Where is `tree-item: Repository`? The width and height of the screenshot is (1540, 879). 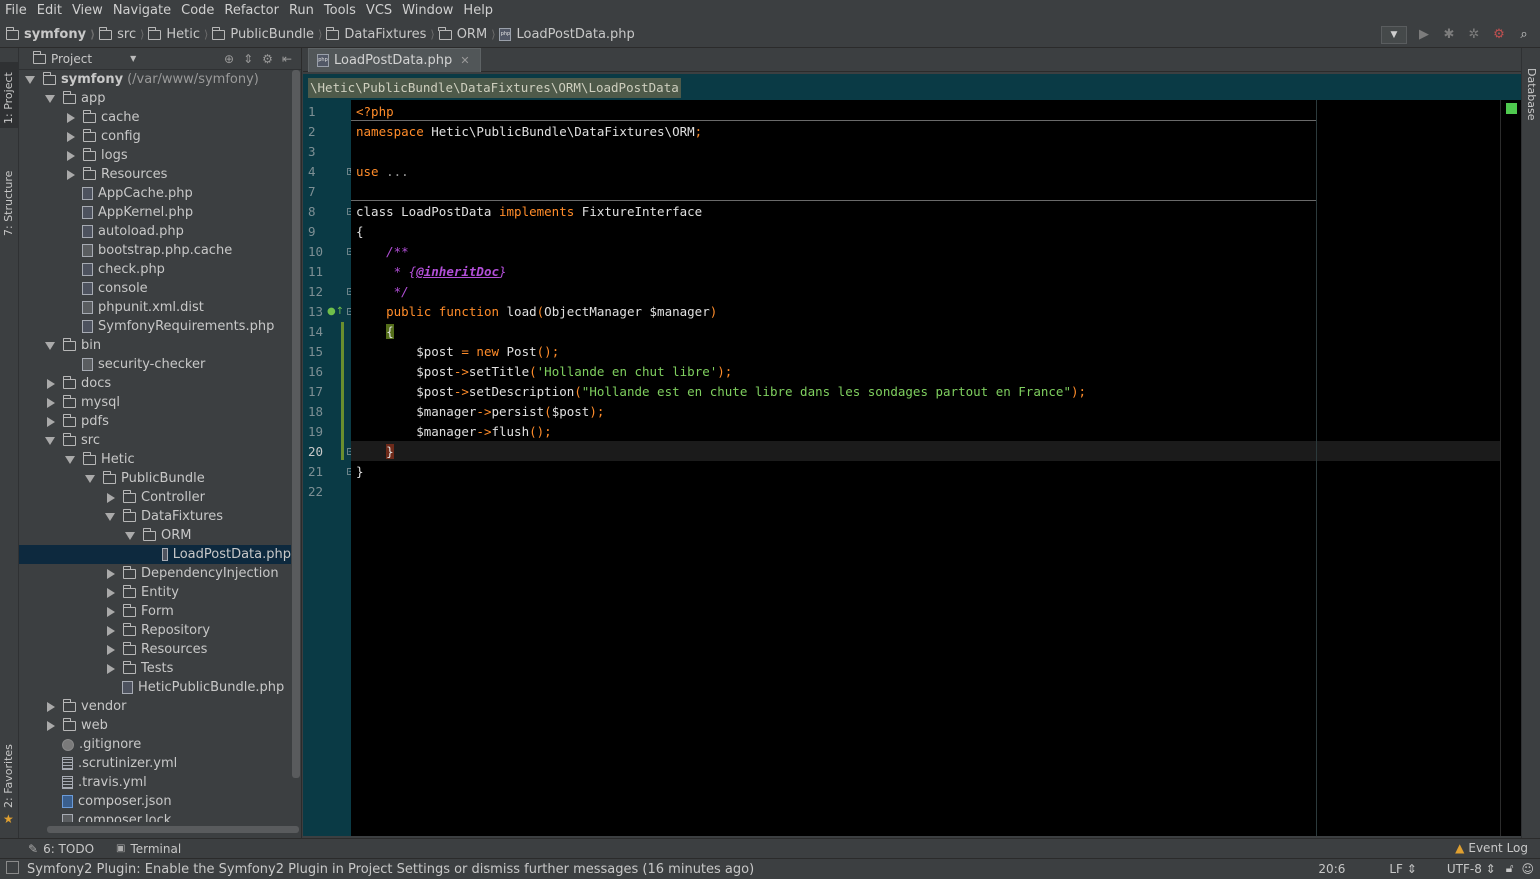
tree-item: Repository is located at coordinates (155, 630).